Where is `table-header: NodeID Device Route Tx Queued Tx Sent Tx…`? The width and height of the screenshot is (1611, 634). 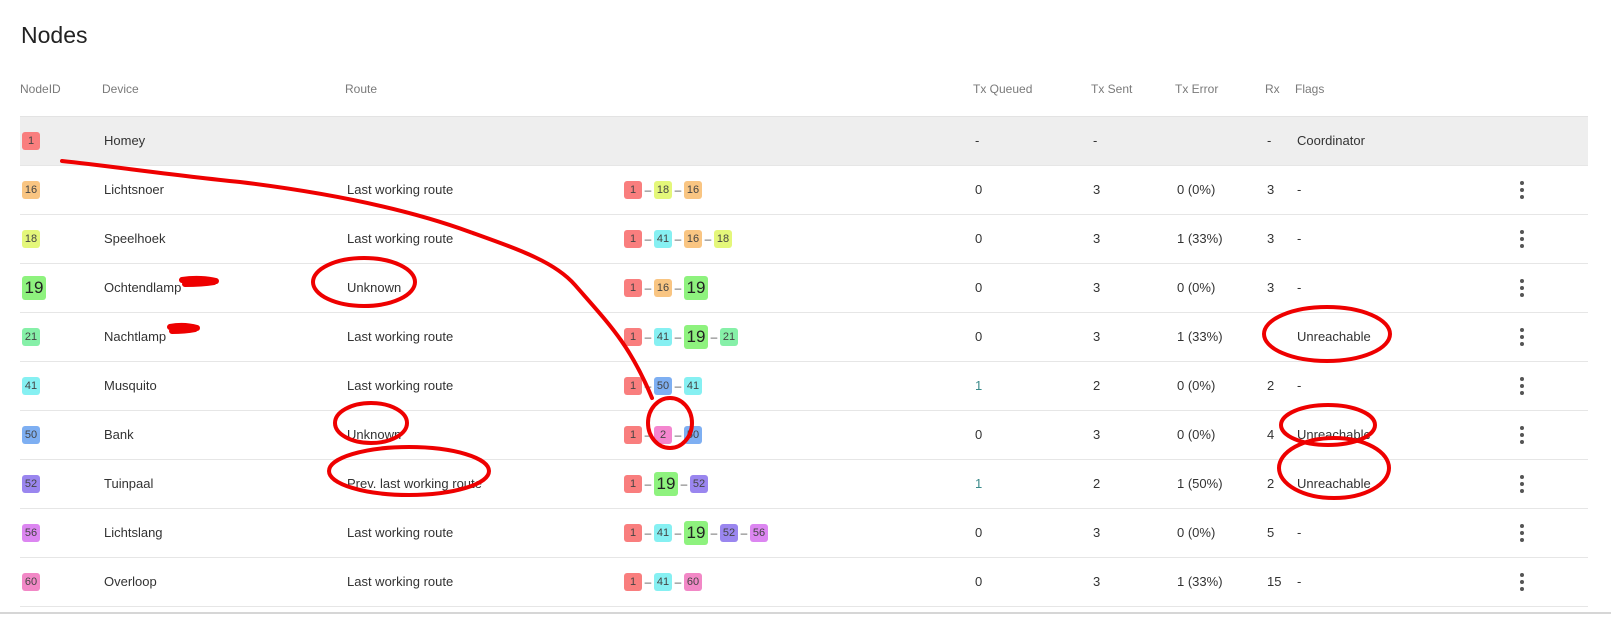
table-header: NodeID Device Route Tx Queued Tx Sent Tx… is located at coordinates (804, 93).